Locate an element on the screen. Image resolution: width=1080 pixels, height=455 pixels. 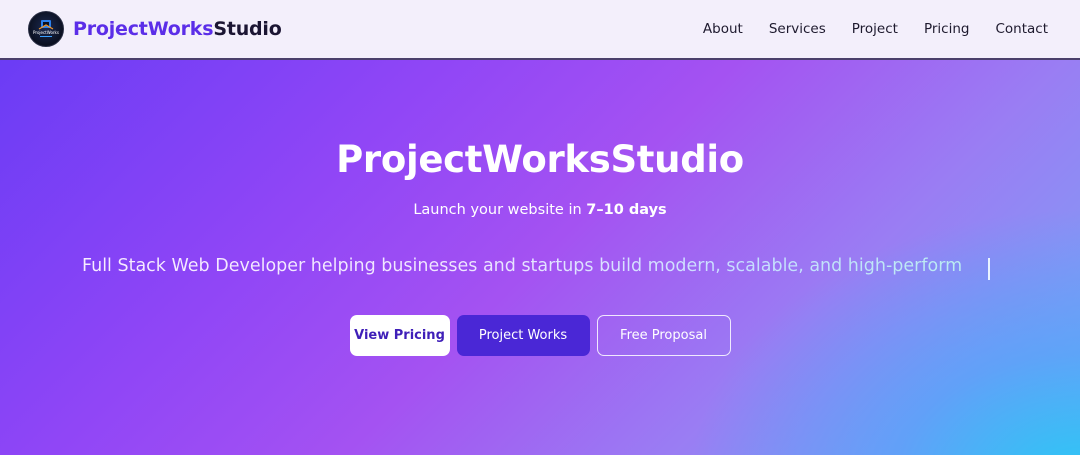
hero-subtitle: Launch your website in 7–10 days is located at coordinates (540, 210).